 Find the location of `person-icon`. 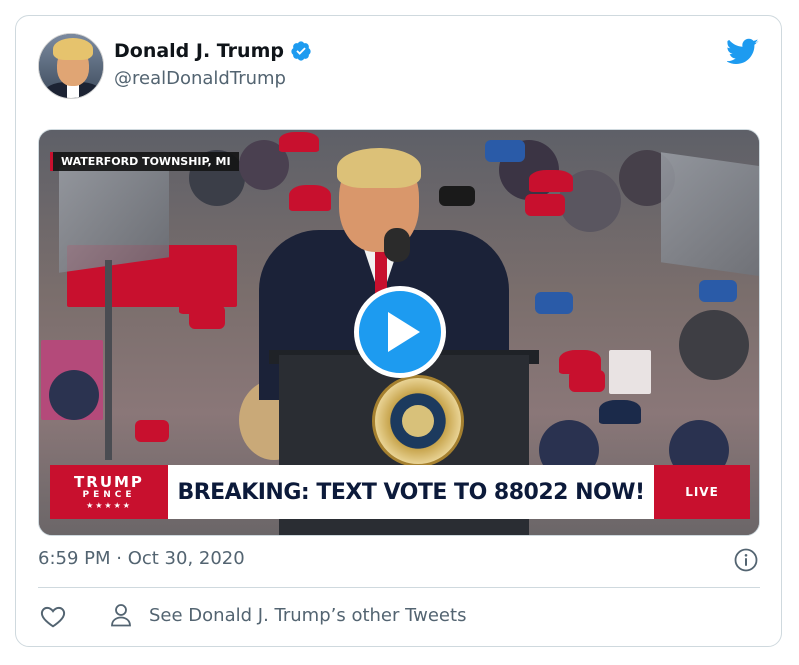

person-icon is located at coordinates (121, 615).